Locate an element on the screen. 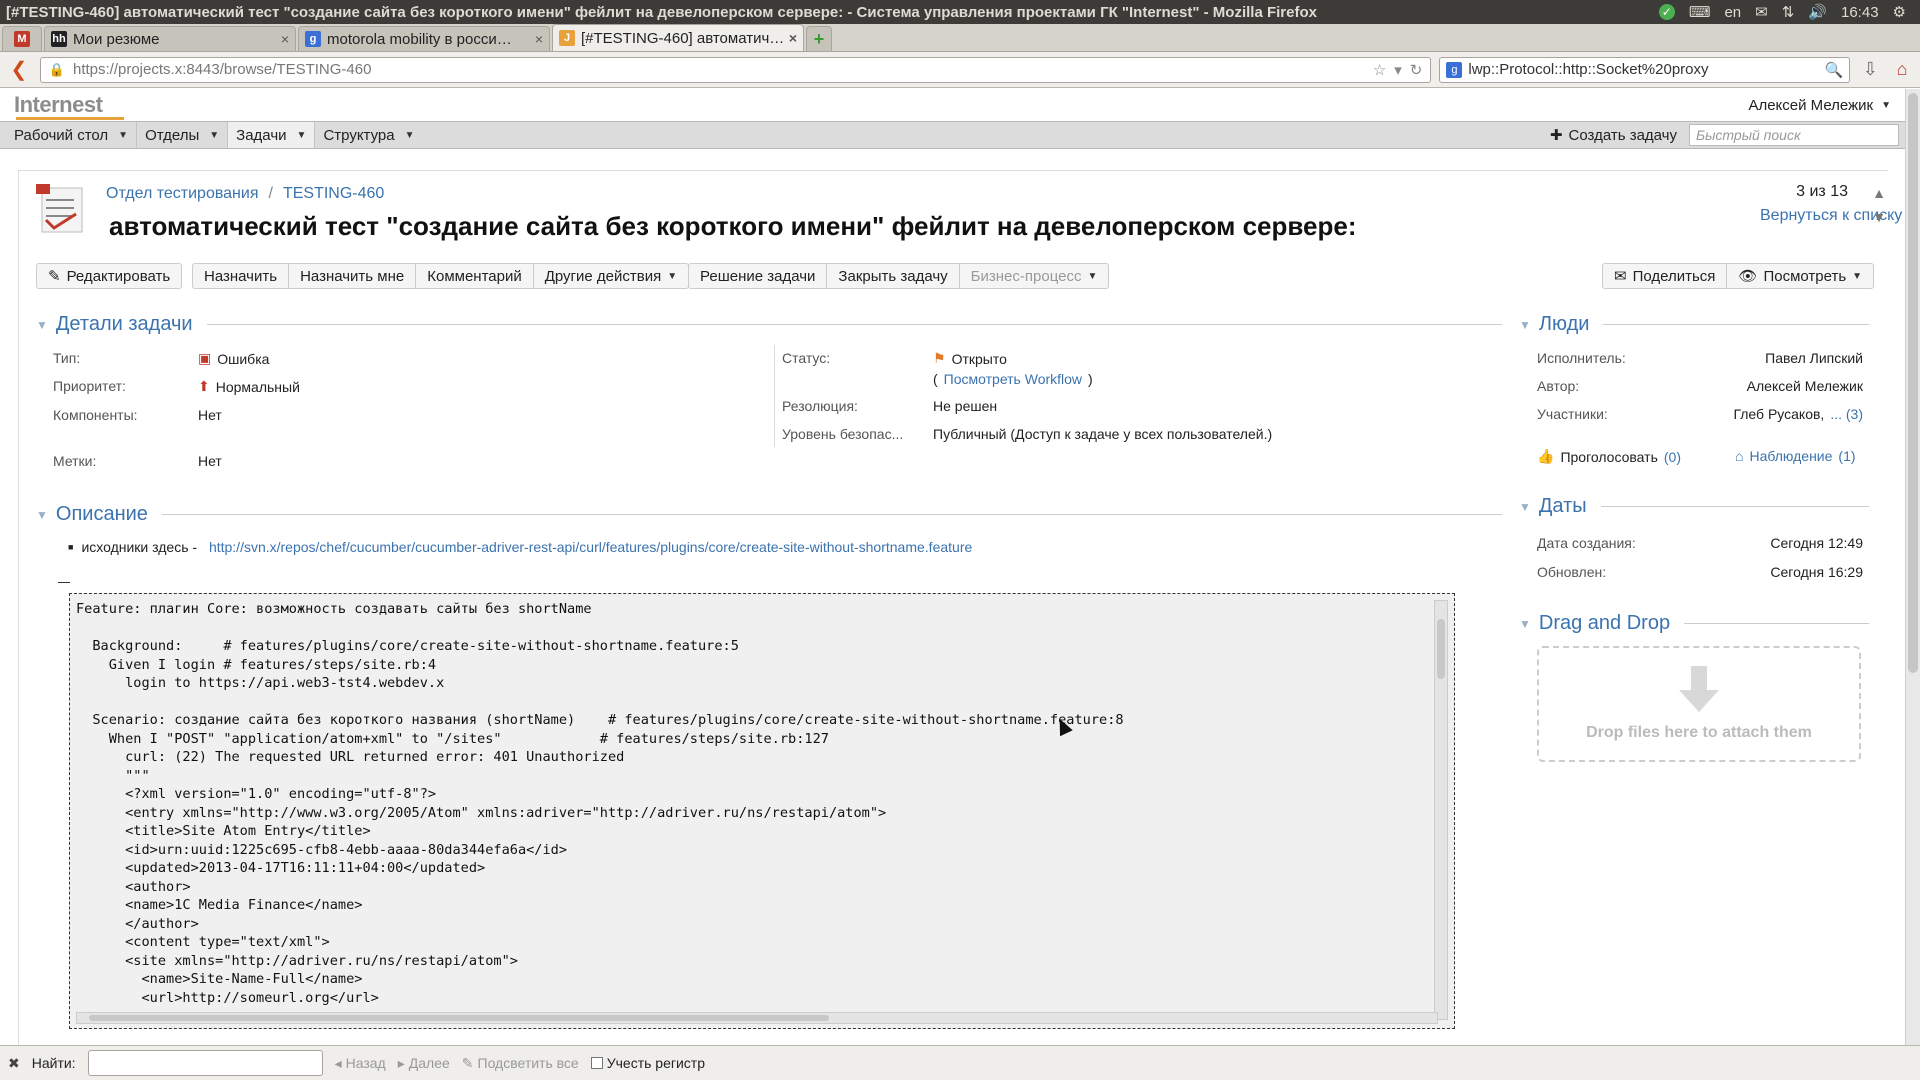 This screenshot has height=1080, width=1920. edit-button: ✎ Редактировать is located at coordinates (109, 276).